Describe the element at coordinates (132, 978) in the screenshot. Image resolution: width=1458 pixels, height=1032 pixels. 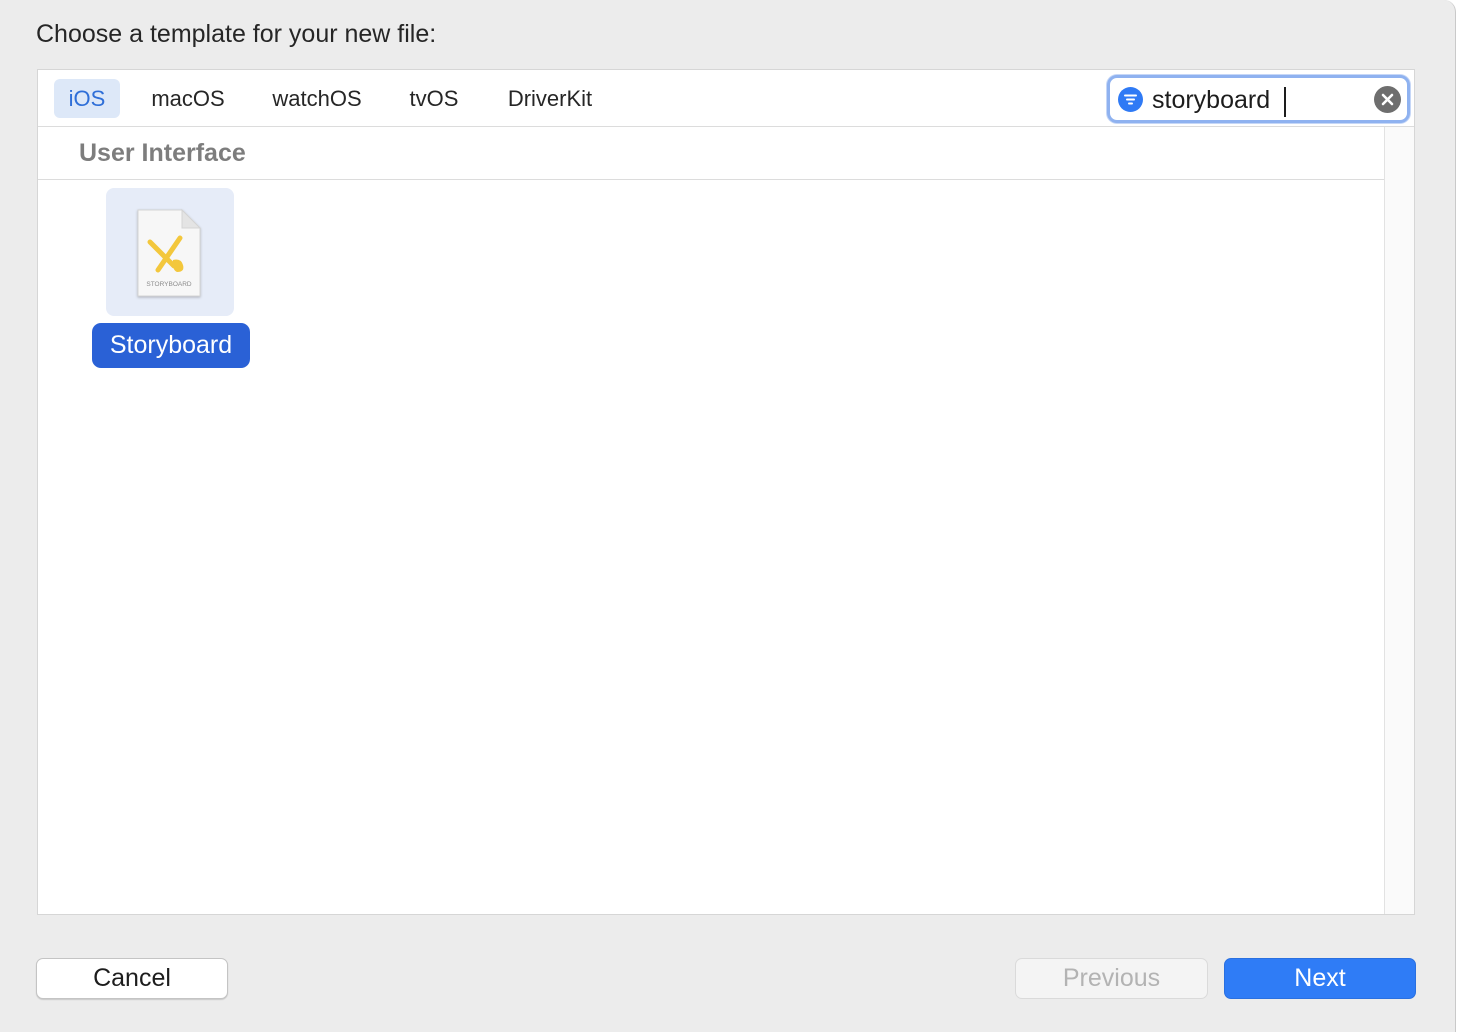
I see `cancel-button: Cancel` at that location.